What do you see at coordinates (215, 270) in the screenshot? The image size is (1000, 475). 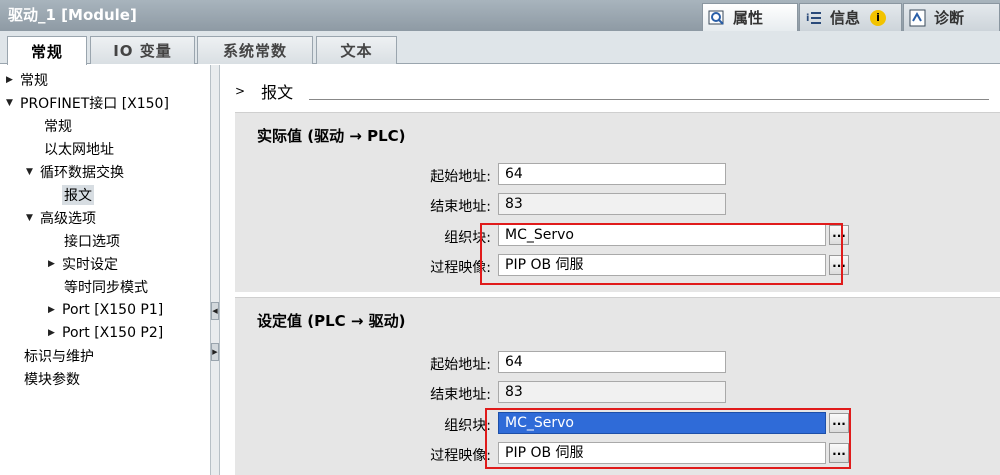 I see `panel-splitter: ◀ ▶` at bounding box center [215, 270].